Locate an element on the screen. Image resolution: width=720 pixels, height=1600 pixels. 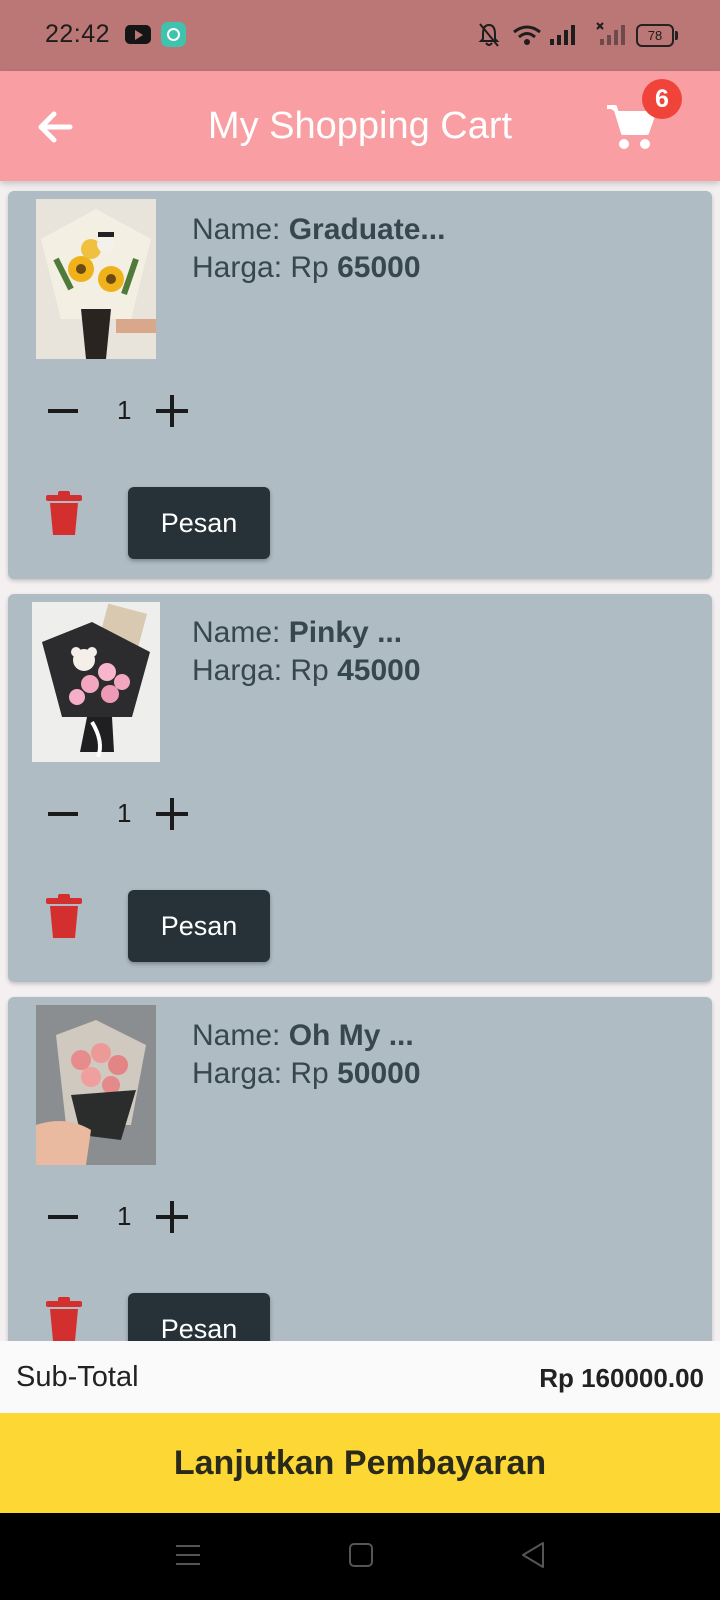
cart-count-badge: 6 is located at coordinates (662, 99).